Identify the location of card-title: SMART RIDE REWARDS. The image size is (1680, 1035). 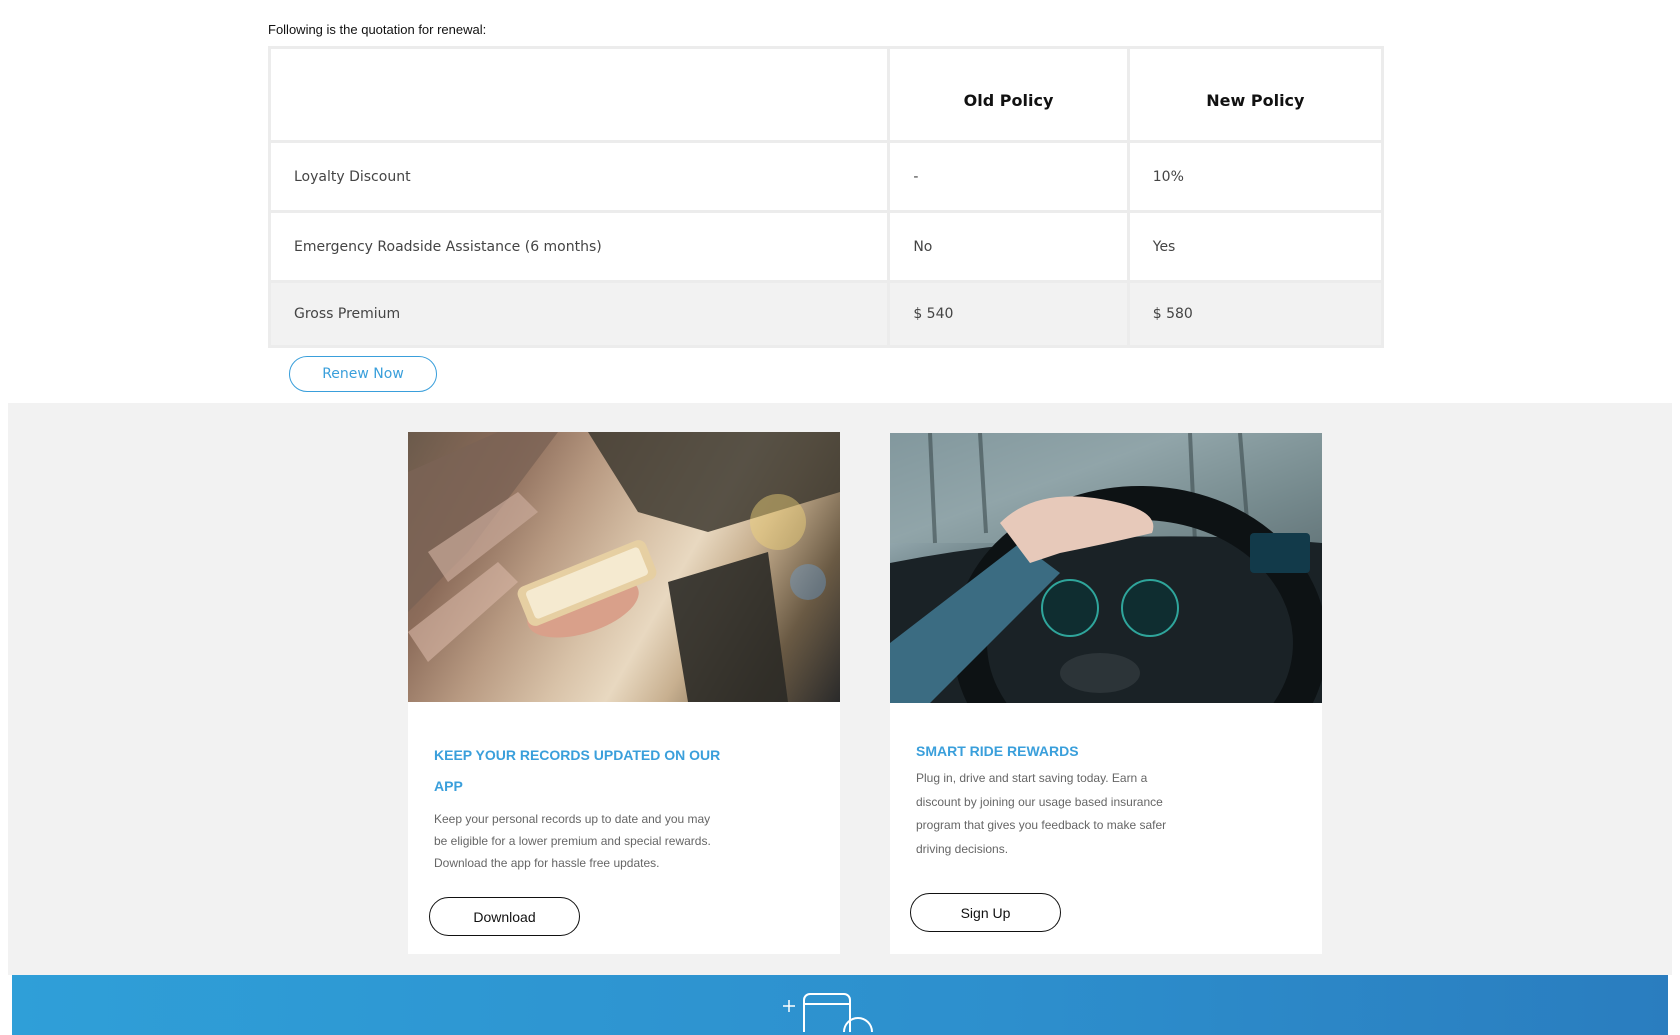
(997, 751).